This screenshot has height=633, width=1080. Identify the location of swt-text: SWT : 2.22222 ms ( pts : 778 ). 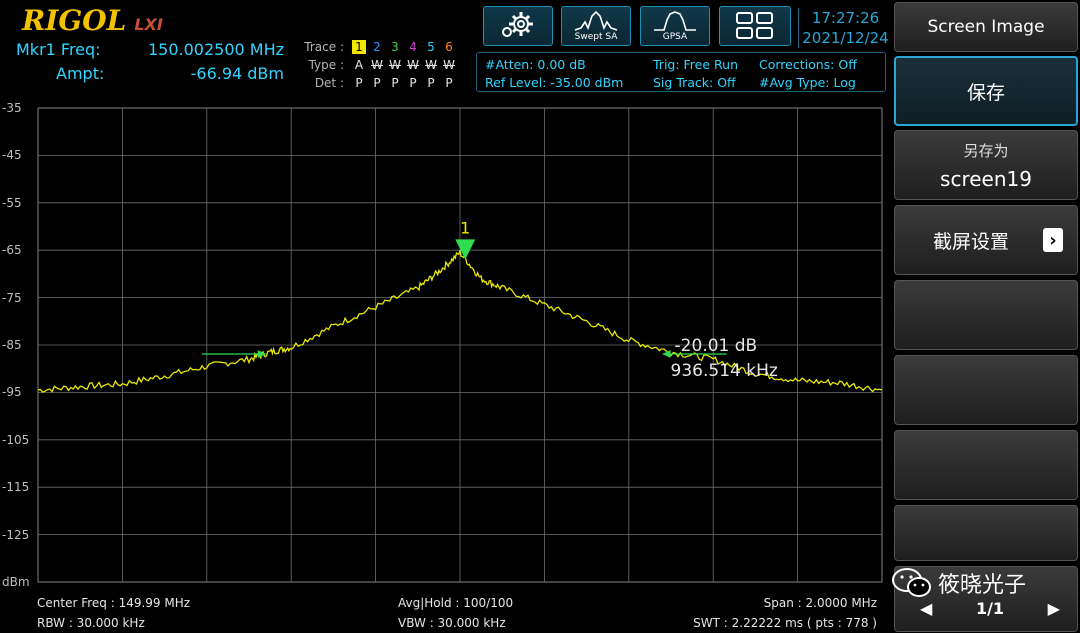
(785, 623).